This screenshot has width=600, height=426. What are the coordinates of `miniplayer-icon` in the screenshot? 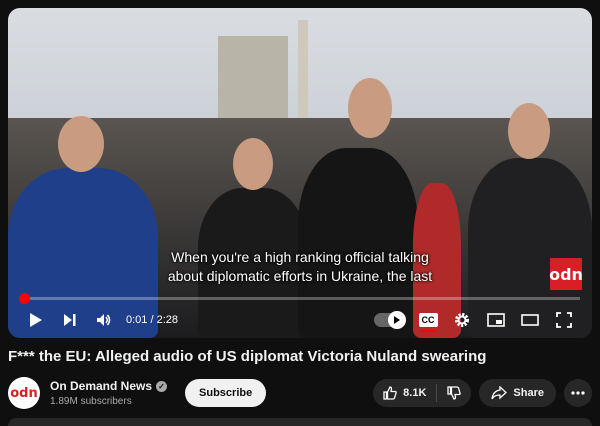 It's located at (496, 320).